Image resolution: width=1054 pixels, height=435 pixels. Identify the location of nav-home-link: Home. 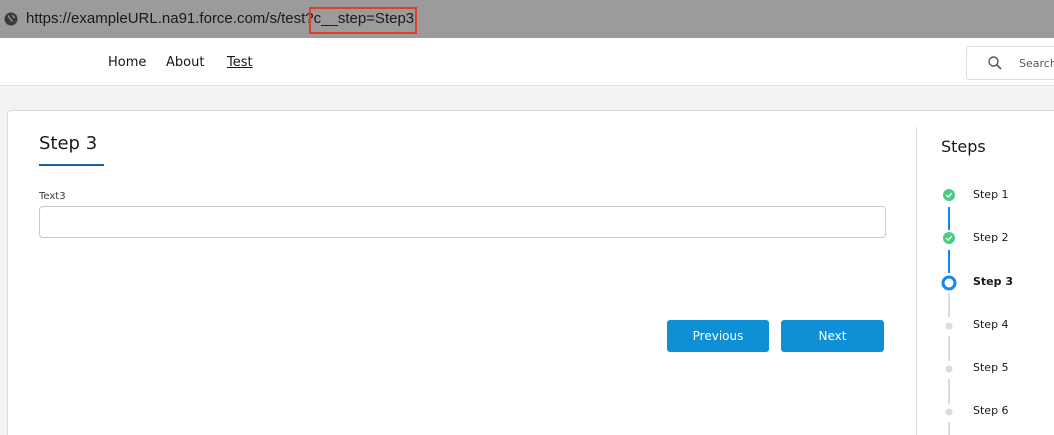
(127, 62).